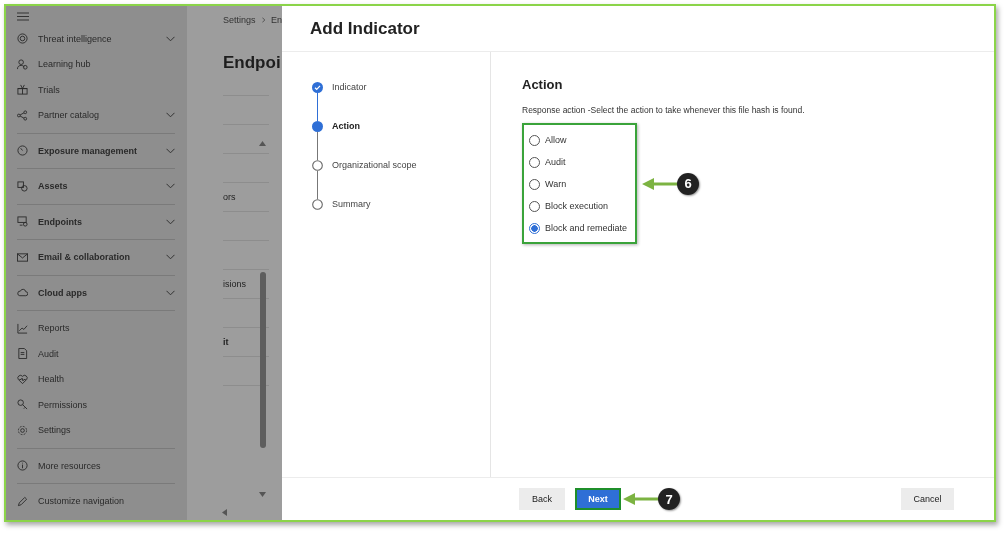  I want to click on step-label: Action, so click(346, 140).